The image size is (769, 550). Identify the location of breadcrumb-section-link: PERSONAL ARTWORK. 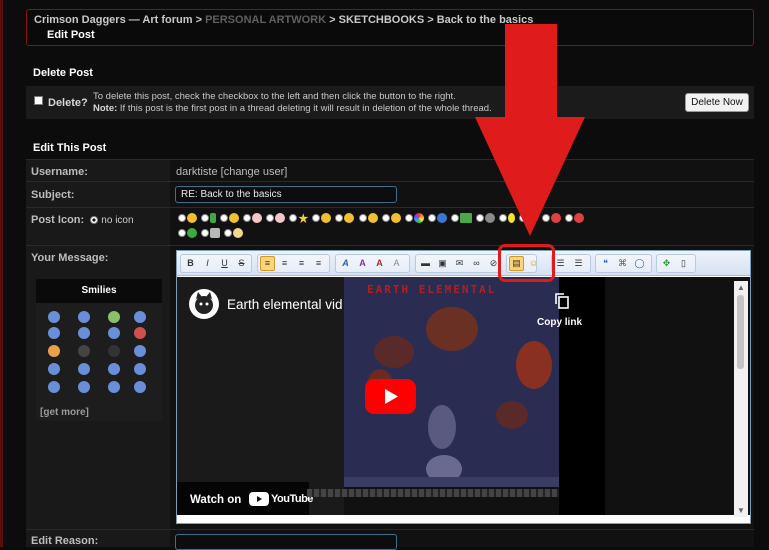
(265, 20).